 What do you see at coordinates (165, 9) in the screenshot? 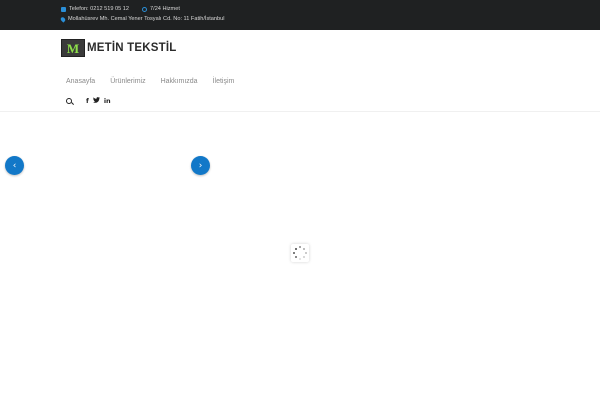
I see `hours-text: 7/24 Hizmet` at bounding box center [165, 9].